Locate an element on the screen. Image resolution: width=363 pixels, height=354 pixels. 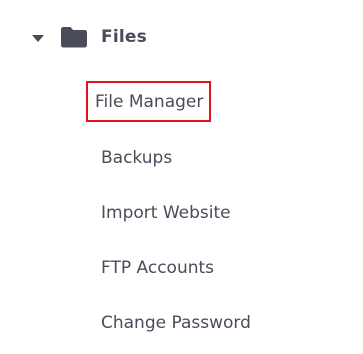
menu-item-change-password: Change Password is located at coordinates (176, 323).